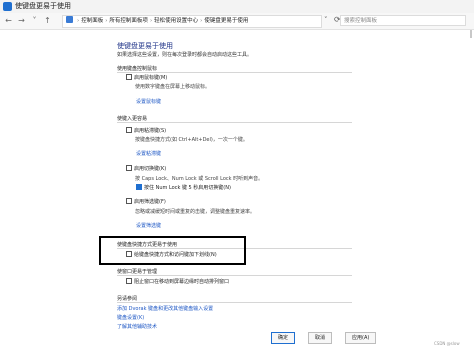  I want to click on filter-keys-label: 启用筛选键(F), so click(150, 202).